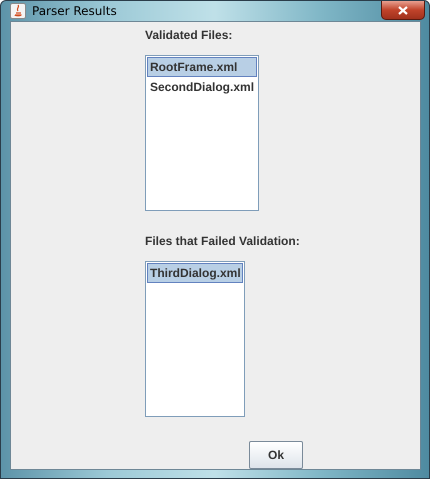  What do you see at coordinates (195, 273) in the screenshot?
I see `file-list-item: ThirdDialog.xml` at bounding box center [195, 273].